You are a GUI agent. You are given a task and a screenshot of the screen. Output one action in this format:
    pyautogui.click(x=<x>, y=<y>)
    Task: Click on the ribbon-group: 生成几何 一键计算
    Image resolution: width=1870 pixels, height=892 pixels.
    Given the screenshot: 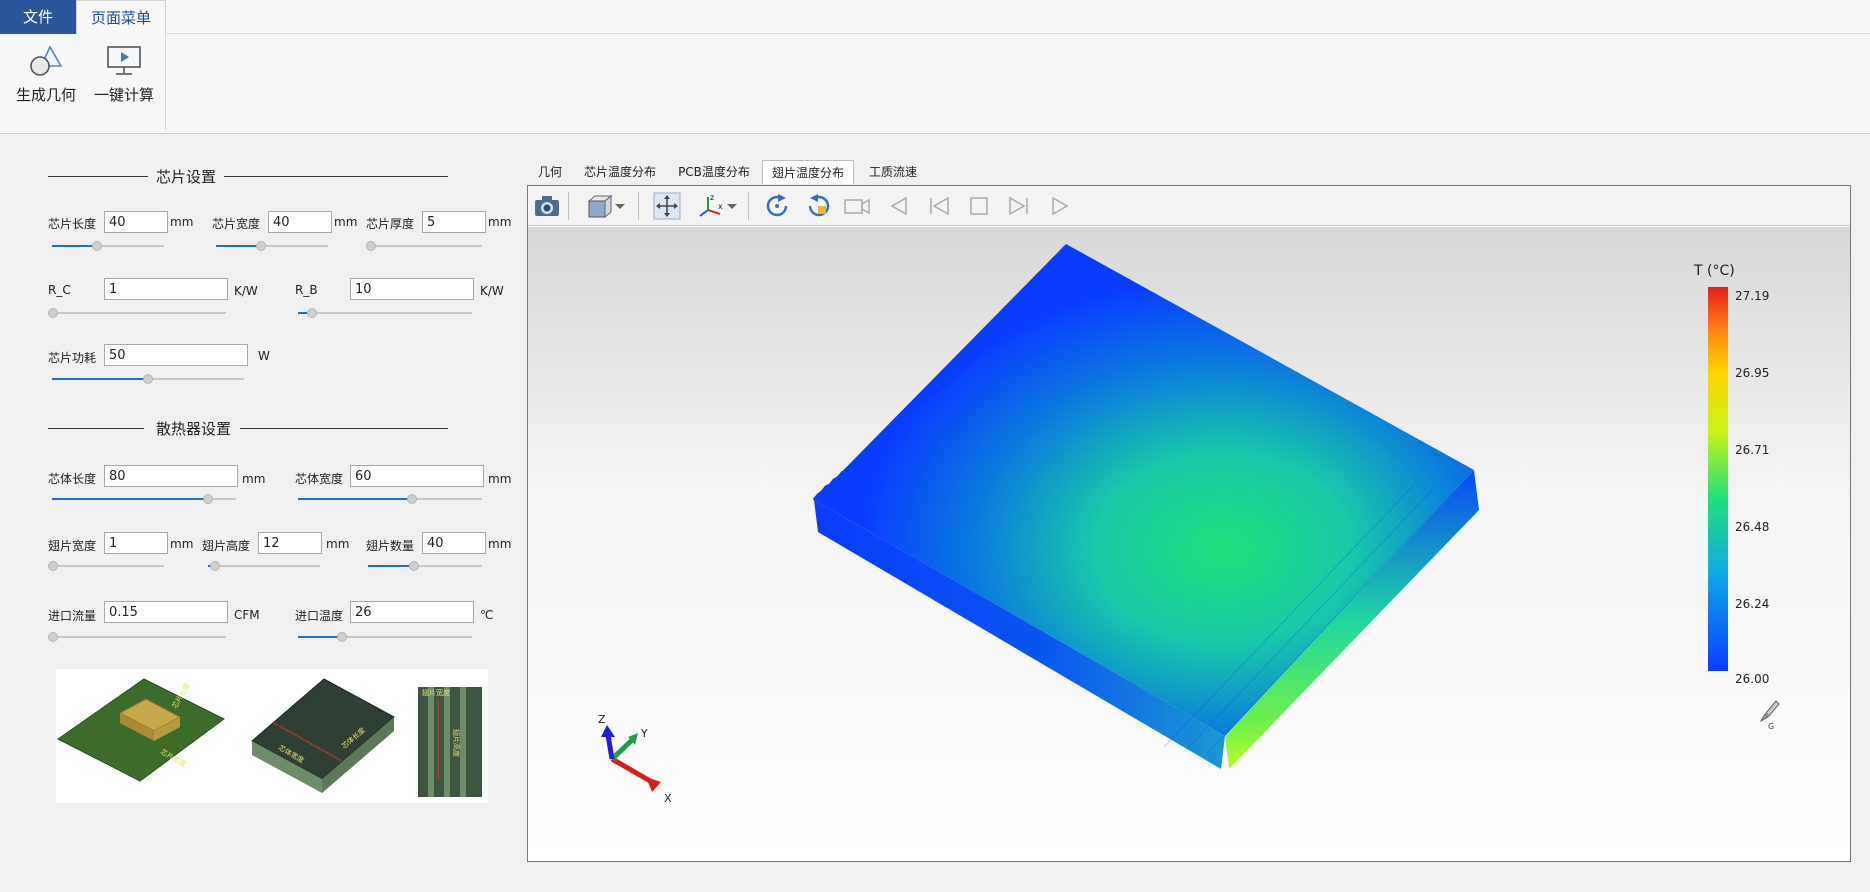 What is the action you would take?
    pyautogui.click(x=83, y=82)
    